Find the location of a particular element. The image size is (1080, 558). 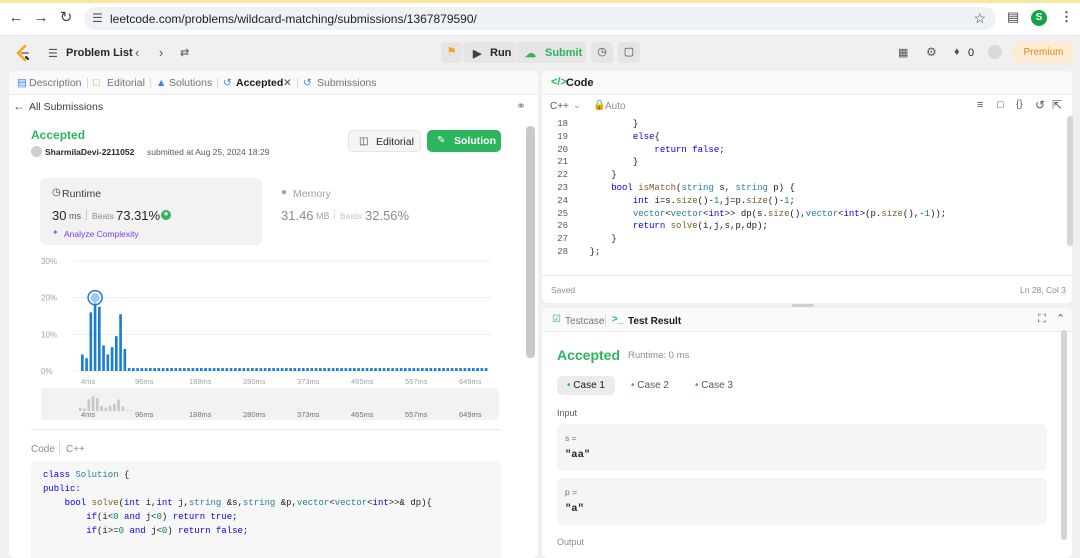

braces-icon: {} is located at coordinates (1019, 104).